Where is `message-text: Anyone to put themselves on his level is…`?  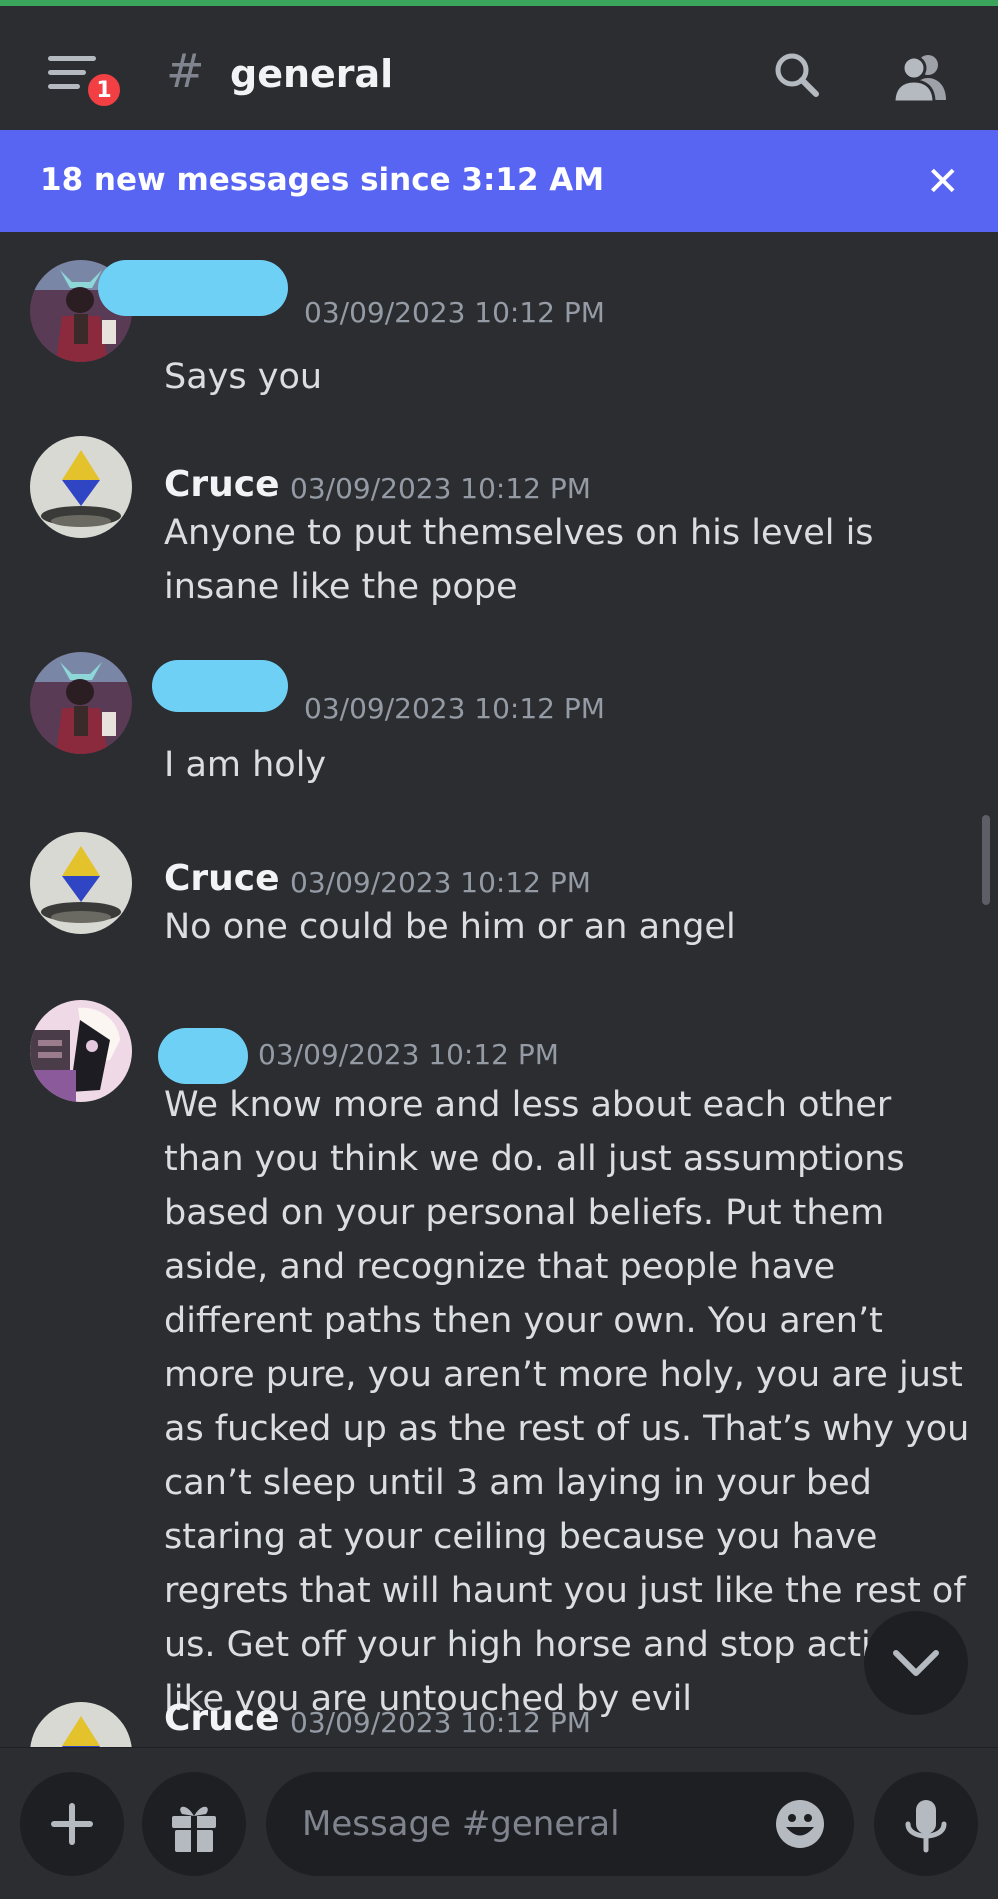
message-text: Anyone to put themselves on his level is… is located at coordinates (519, 560).